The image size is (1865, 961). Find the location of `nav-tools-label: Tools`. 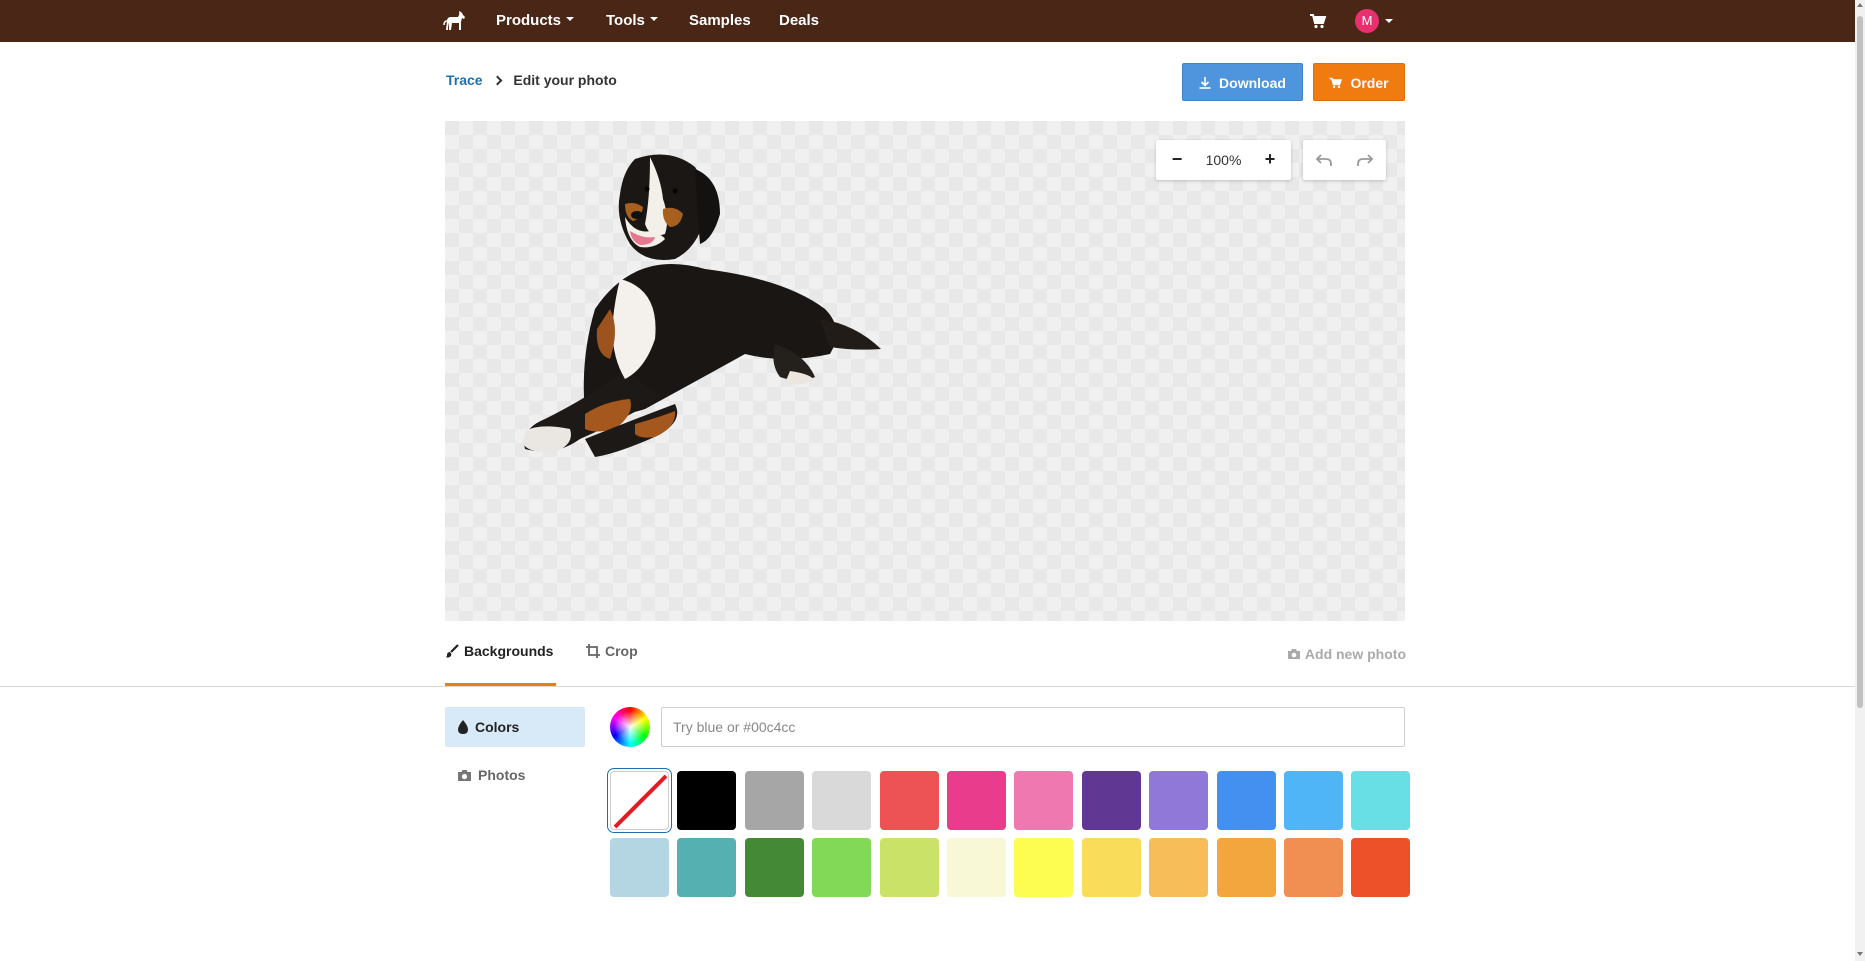

nav-tools-label: Tools is located at coordinates (625, 20).